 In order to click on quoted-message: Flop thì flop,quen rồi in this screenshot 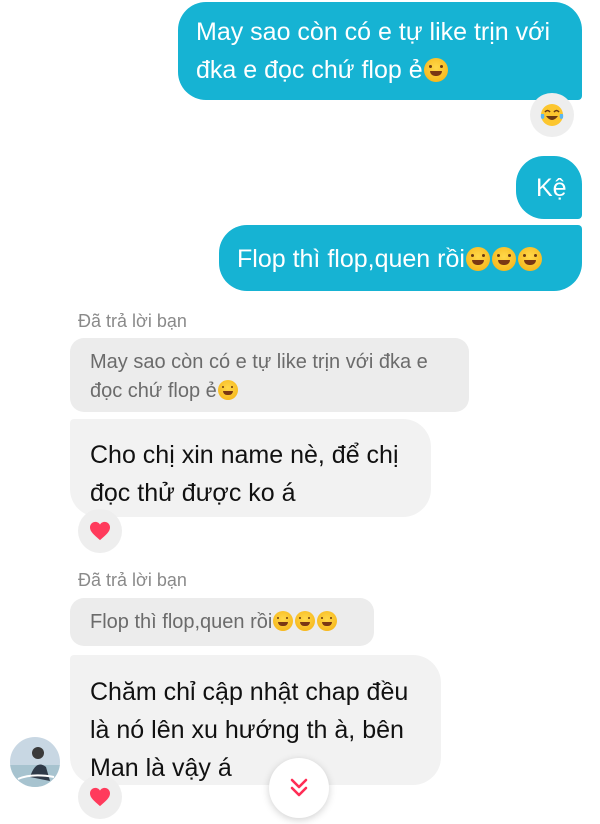, I will do `click(222, 622)`.